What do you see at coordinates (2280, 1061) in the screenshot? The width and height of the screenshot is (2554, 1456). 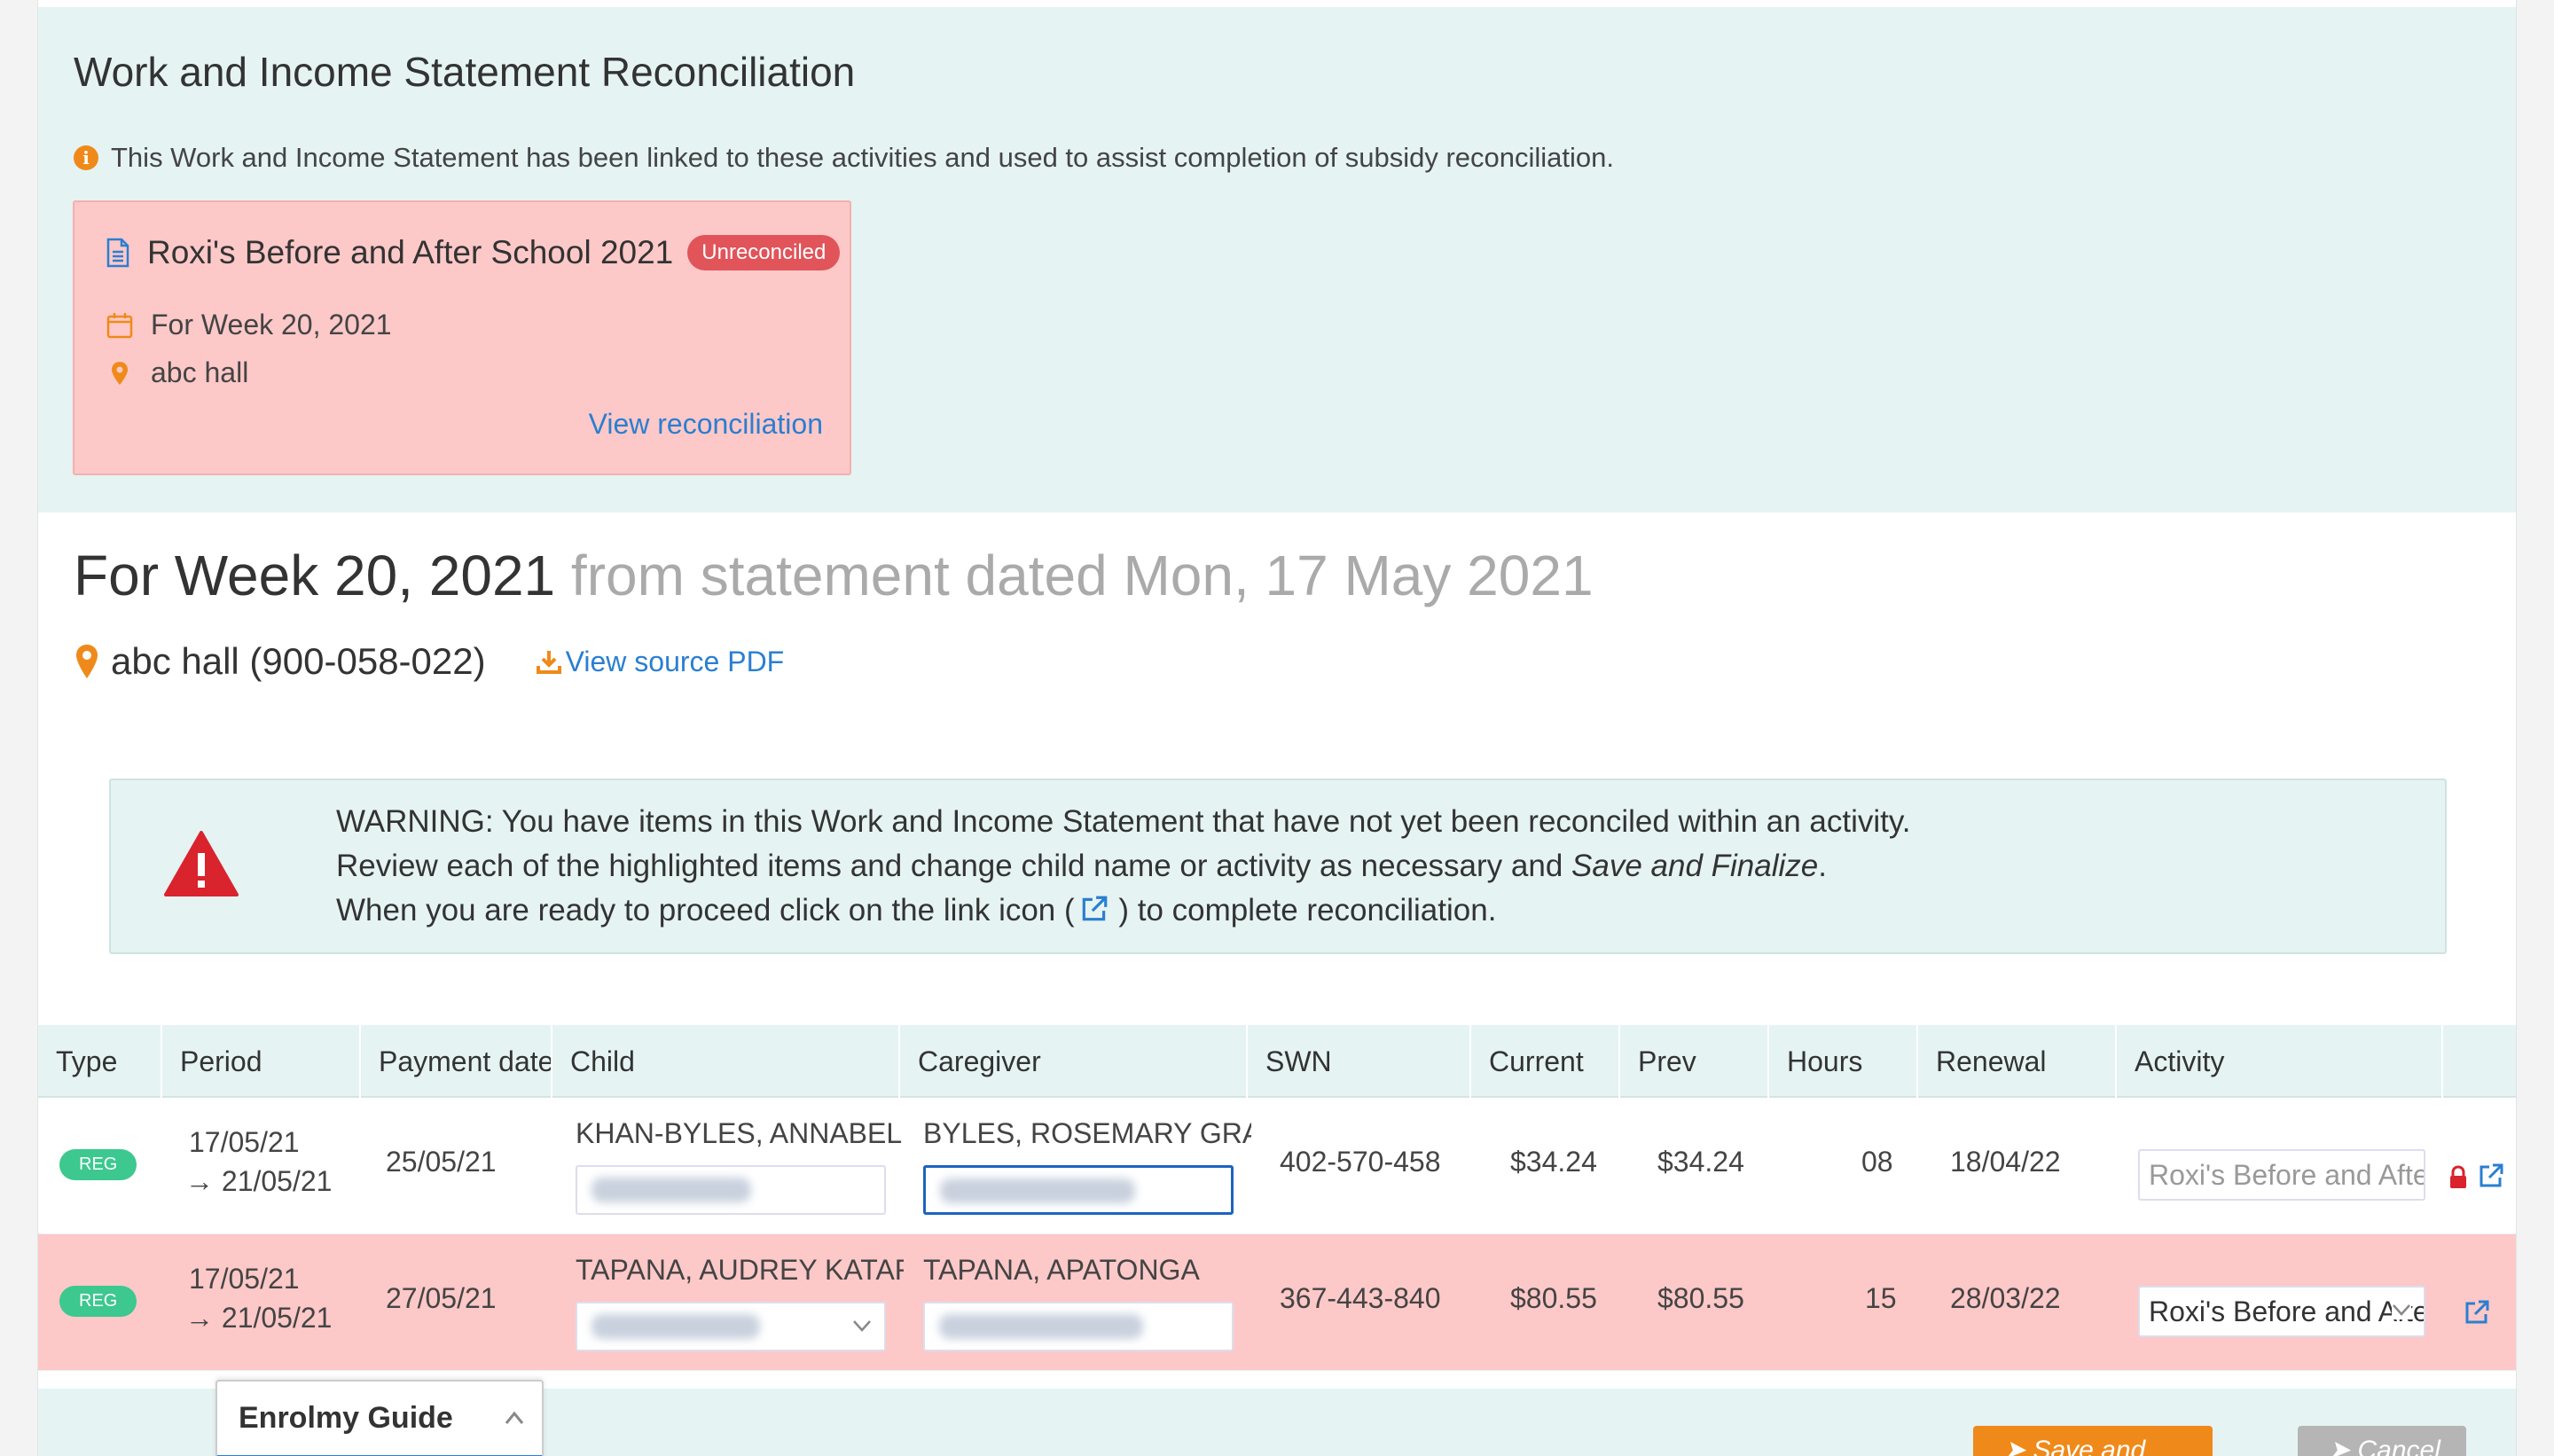 I see `column-activity: Activity` at bounding box center [2280, 1061].